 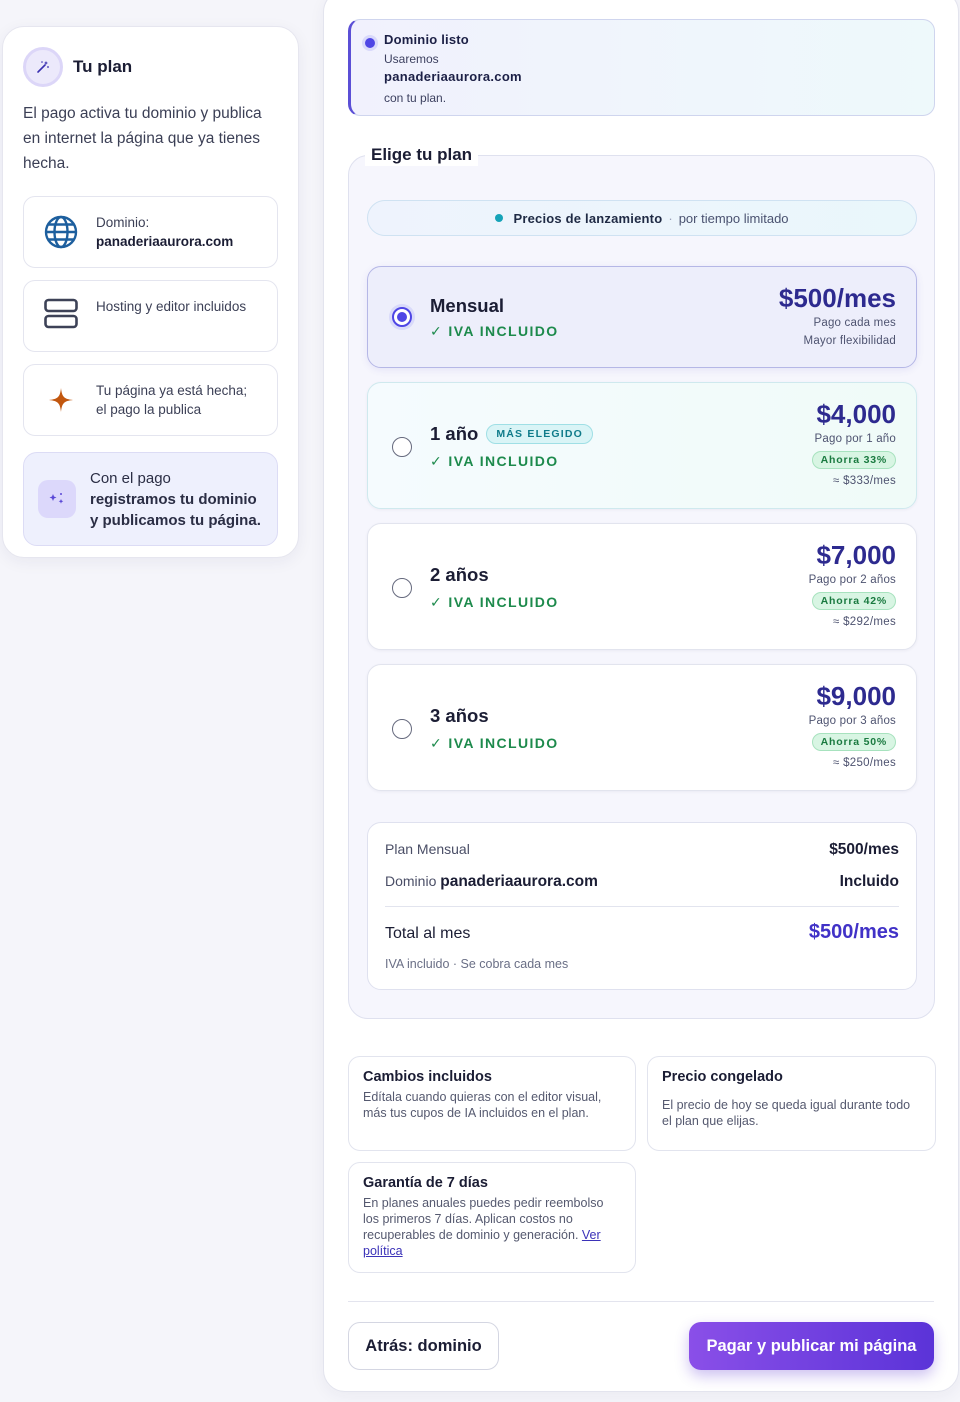 I want to click on savings-badge: Ahorra 50%, so click(x=853, y=742).